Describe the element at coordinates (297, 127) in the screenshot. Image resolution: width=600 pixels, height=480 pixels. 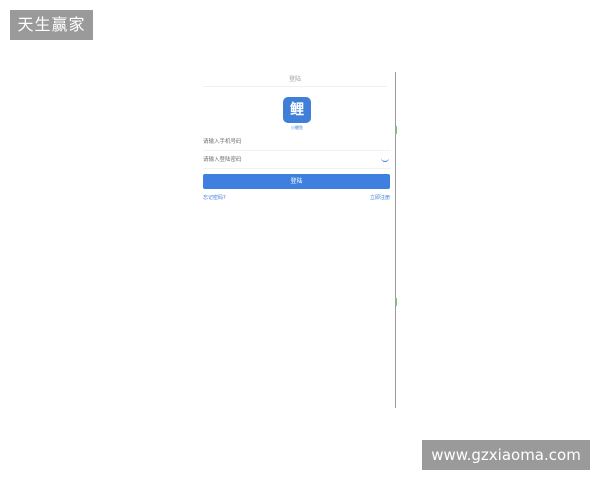
I see `logo-caption: 小鲤鱼` at that location.